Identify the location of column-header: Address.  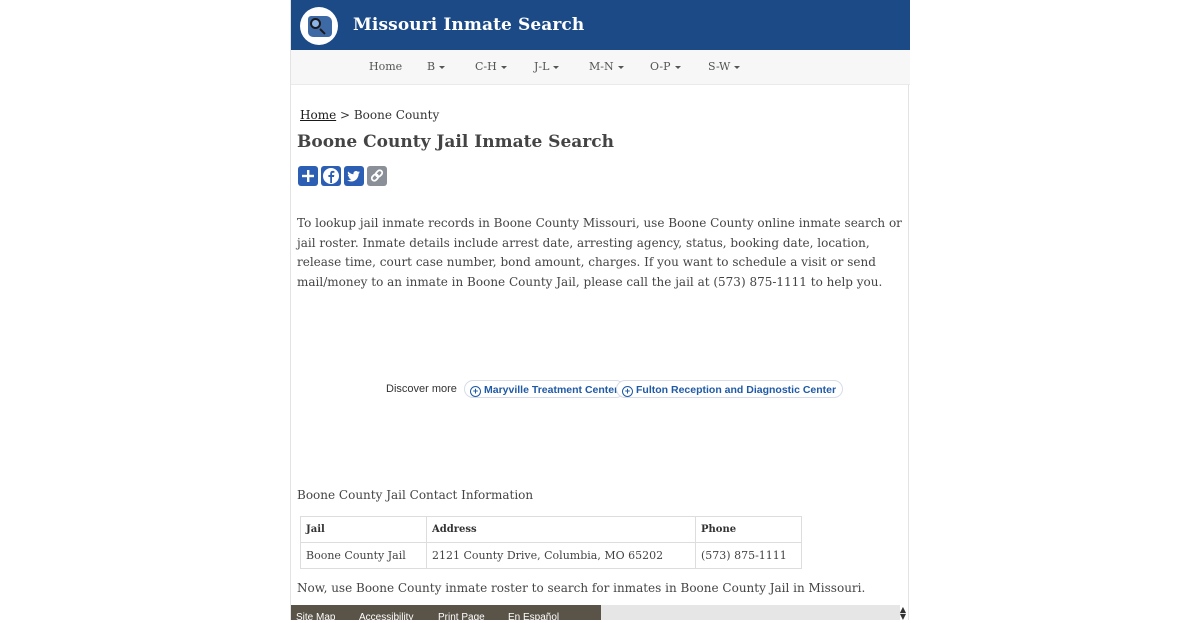
(561, 529).